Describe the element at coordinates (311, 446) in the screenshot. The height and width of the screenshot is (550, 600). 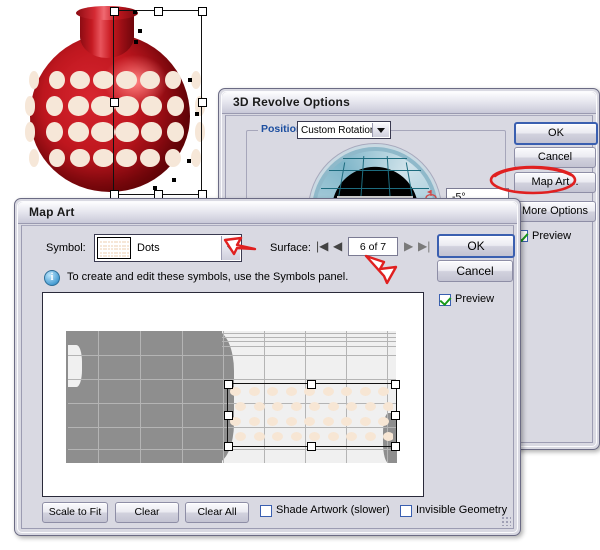
I see `canvas-handle-bc` at that location.